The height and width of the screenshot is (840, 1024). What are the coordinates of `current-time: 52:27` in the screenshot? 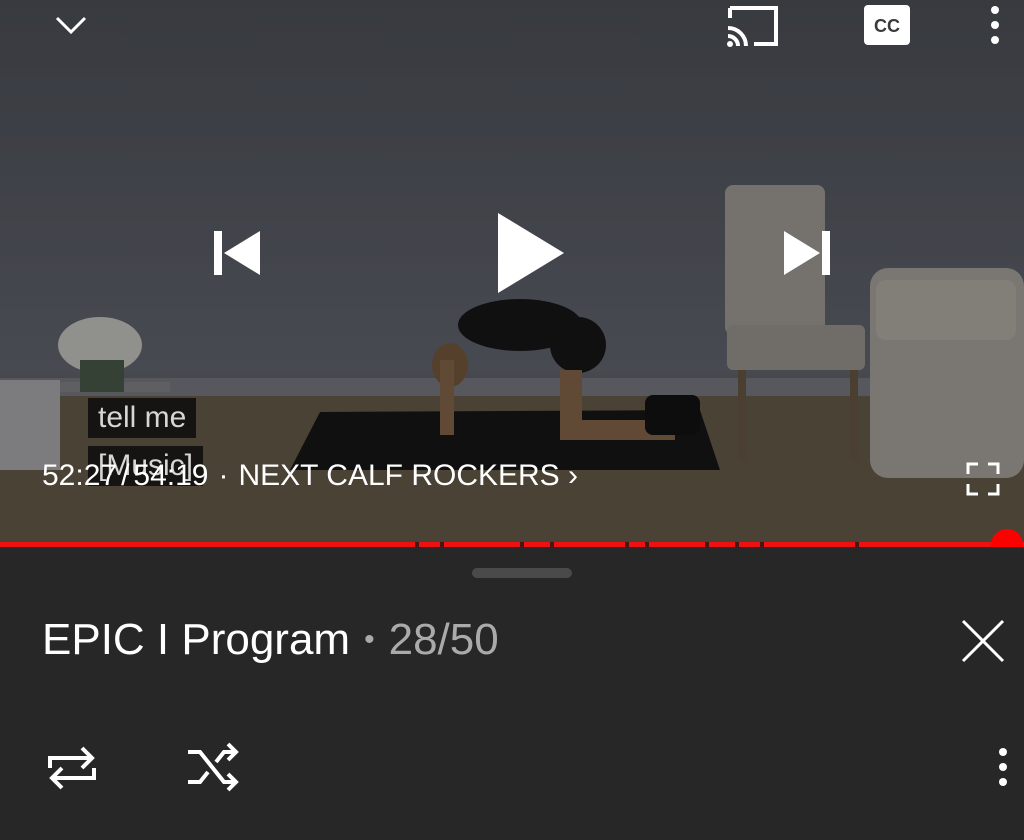 It's located at (80, 475).